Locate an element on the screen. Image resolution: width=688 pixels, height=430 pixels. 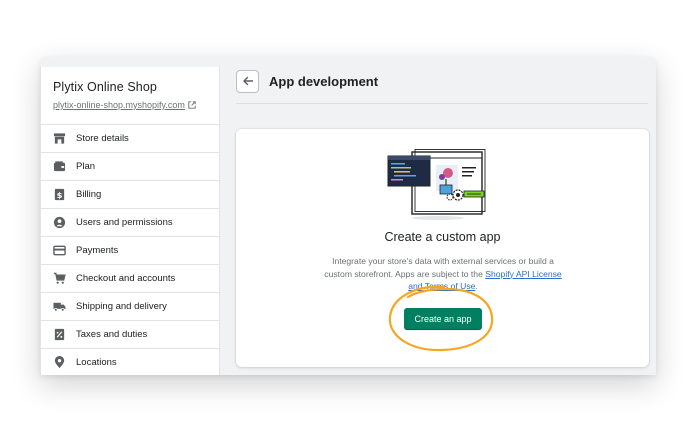
sidebar-item-users-and-permissions: Users and permissions is located at coordinates (130, 223).